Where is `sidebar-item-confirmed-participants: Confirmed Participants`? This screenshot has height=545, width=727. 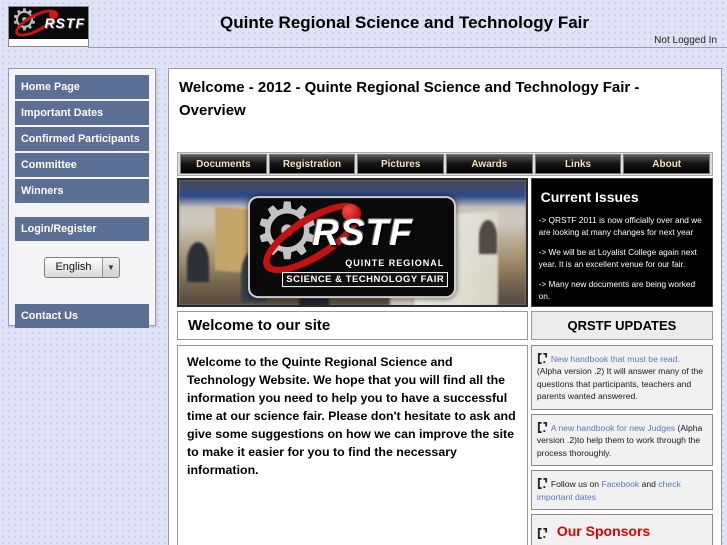 sidebar-item-confirmed-participants: Confirmed Participants is located at coordinates (82, 139).